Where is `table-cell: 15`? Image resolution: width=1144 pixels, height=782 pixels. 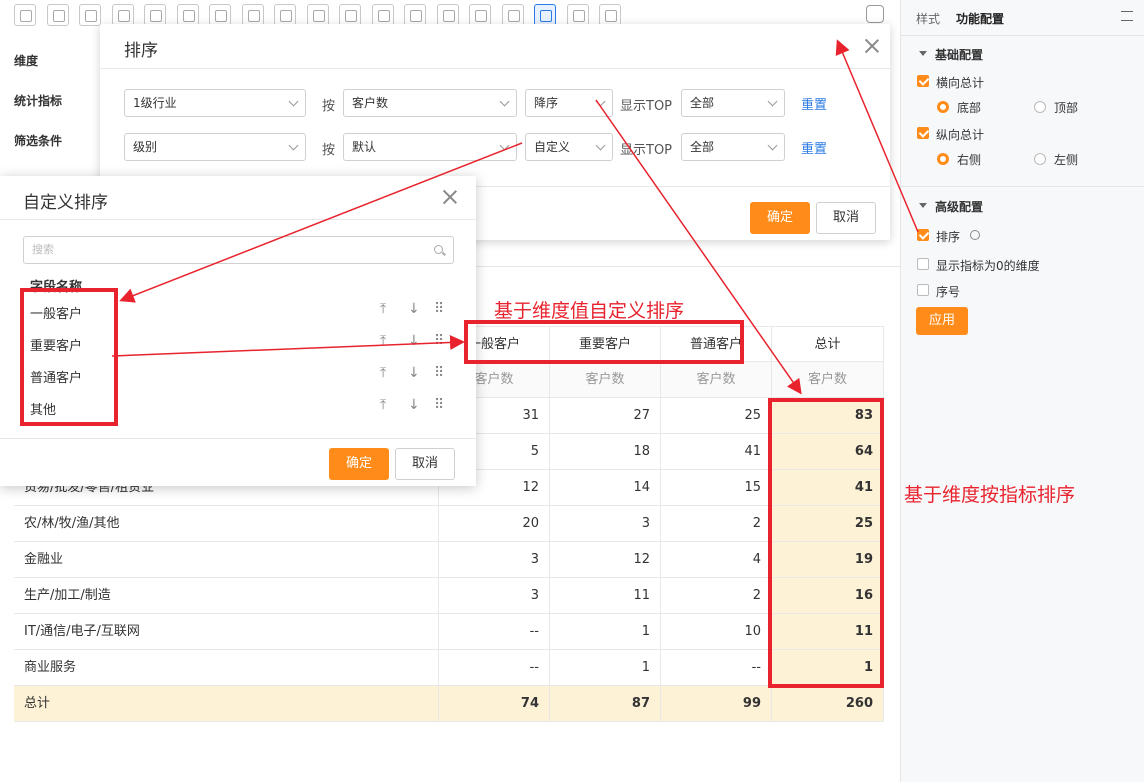 table-cell: 15 is located at coordinates (716, 488).